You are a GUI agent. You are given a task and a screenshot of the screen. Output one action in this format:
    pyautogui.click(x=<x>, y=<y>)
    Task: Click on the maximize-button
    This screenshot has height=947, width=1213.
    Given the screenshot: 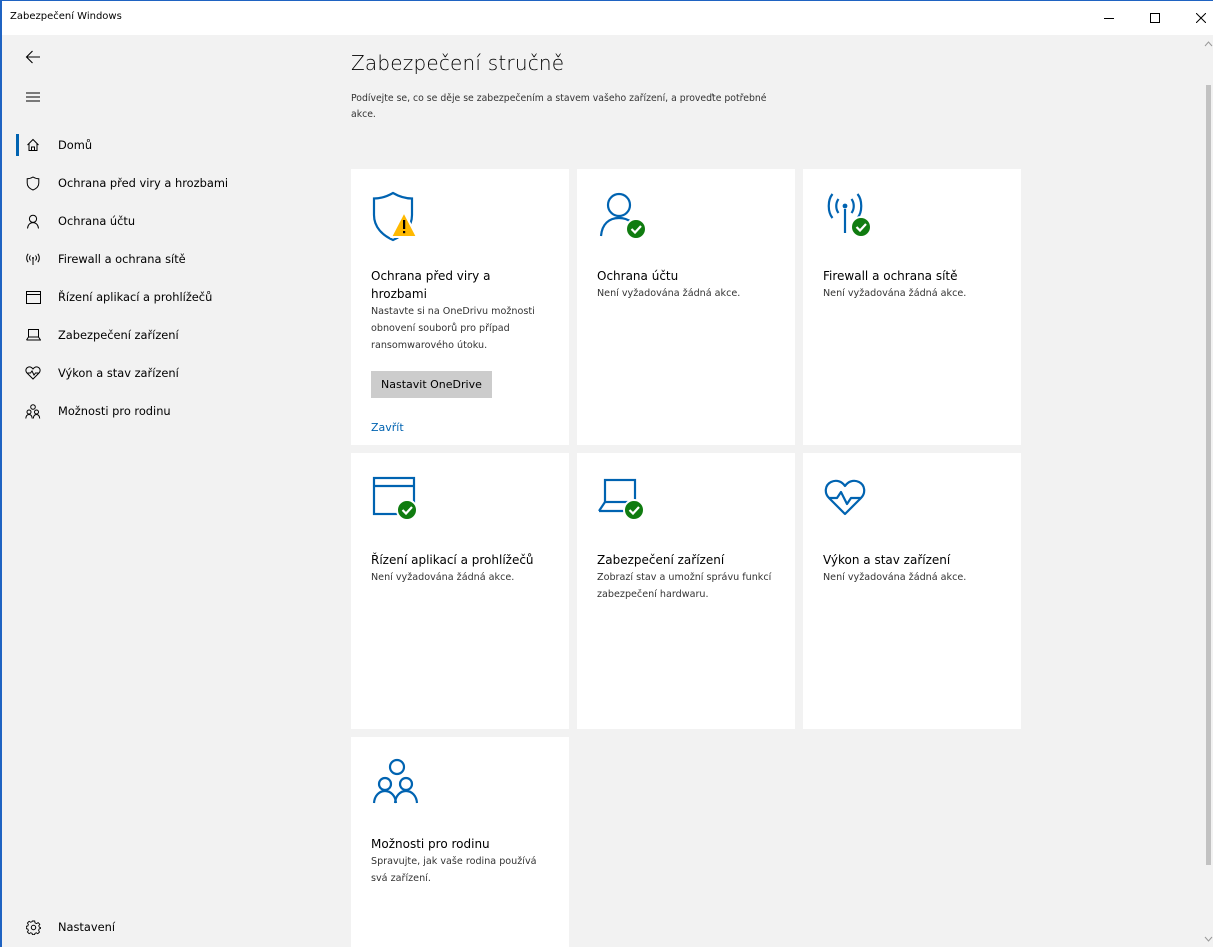 What is the action you would take?
    pyautogui.click(x=1155, y=18)
    